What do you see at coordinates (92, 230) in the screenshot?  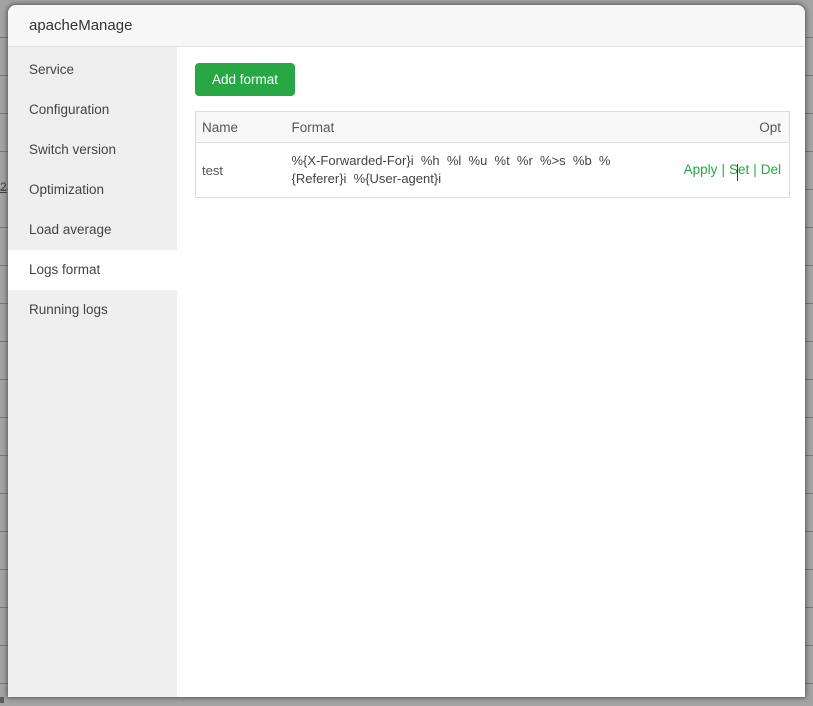 I see `sidebar-item-load-average: Load average` at bounding box center [92, 230].